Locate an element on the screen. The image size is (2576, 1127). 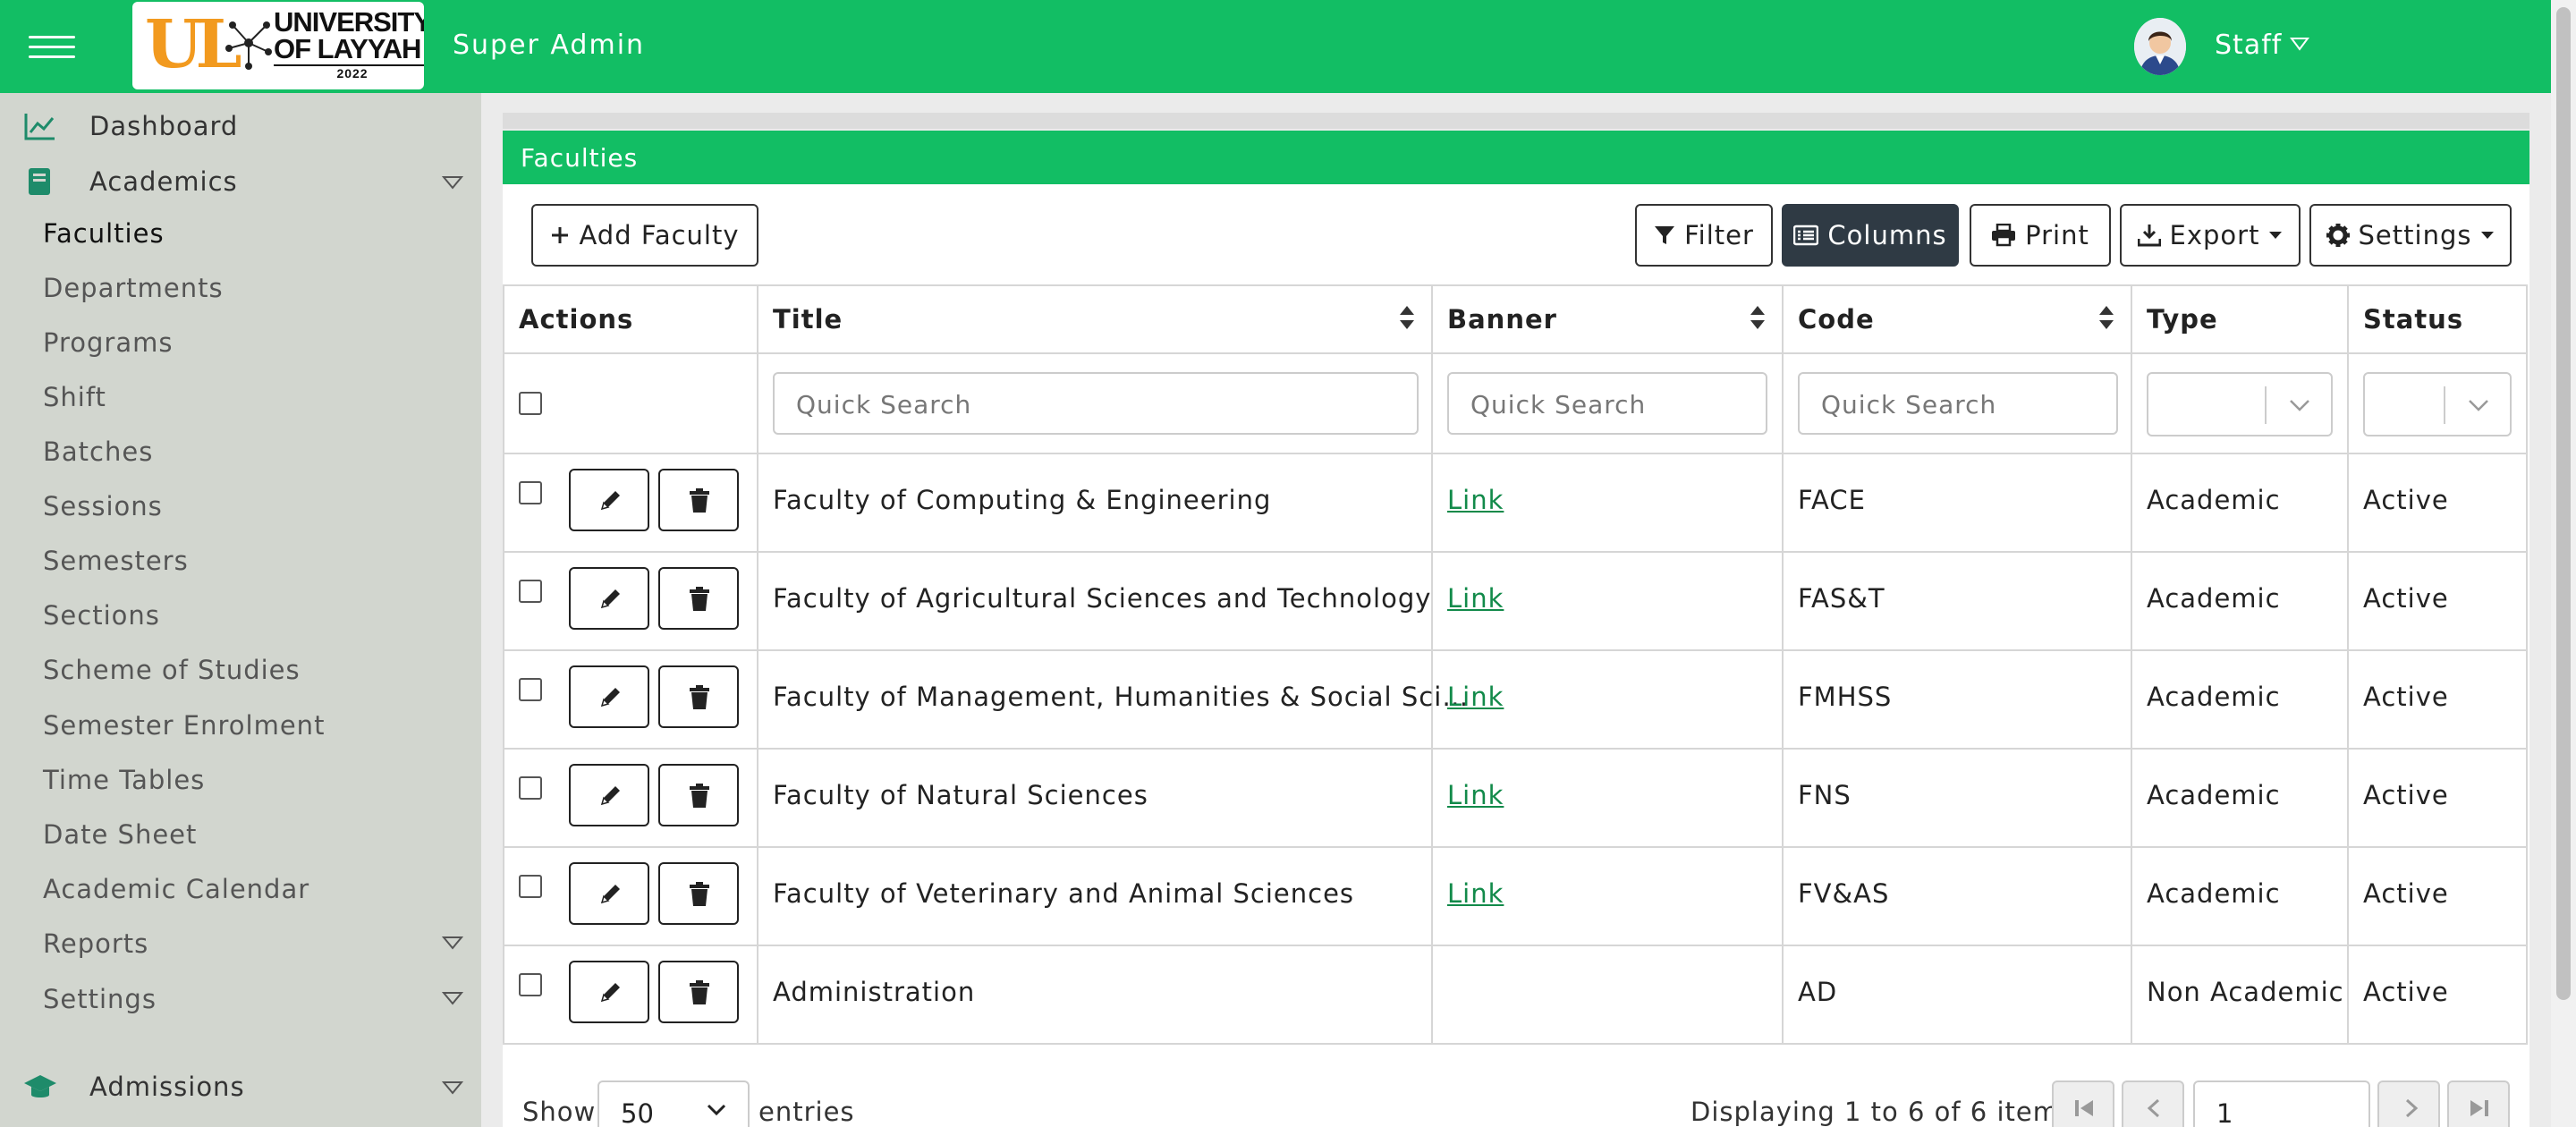
type-filter-select is located at coordinates (2240, 404).